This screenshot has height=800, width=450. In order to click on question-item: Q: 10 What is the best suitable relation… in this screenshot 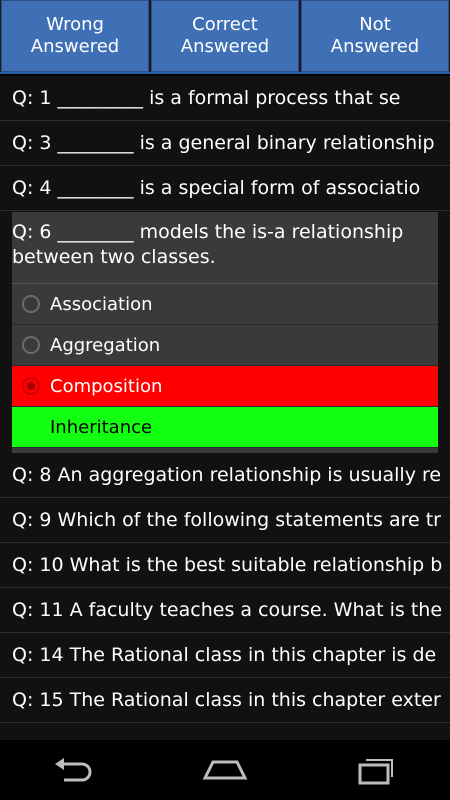, I will do `click(225, 565)`.